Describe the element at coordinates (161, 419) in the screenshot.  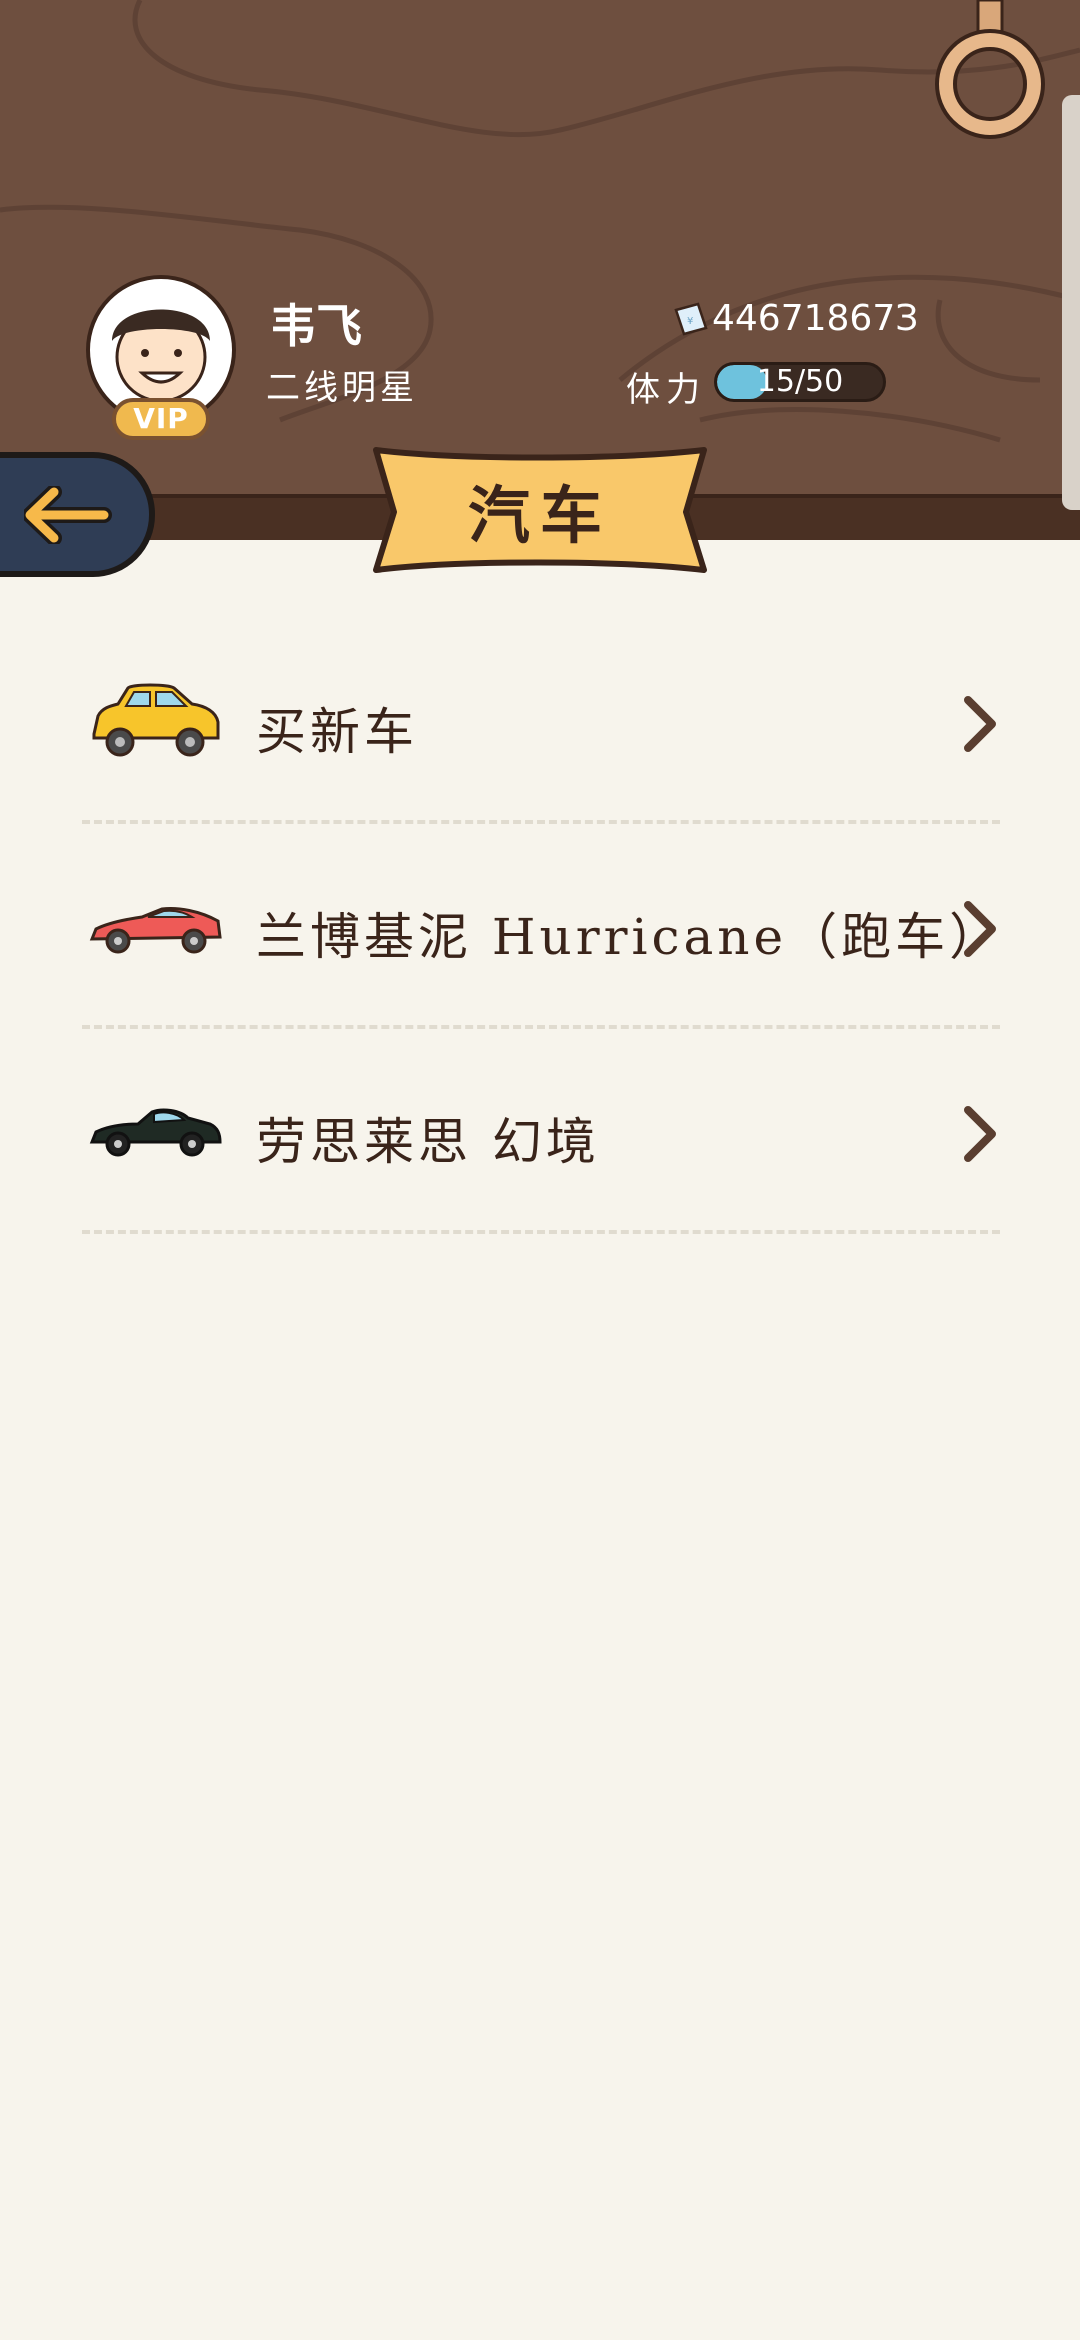
I see `vip-badge: VIP` at that location.